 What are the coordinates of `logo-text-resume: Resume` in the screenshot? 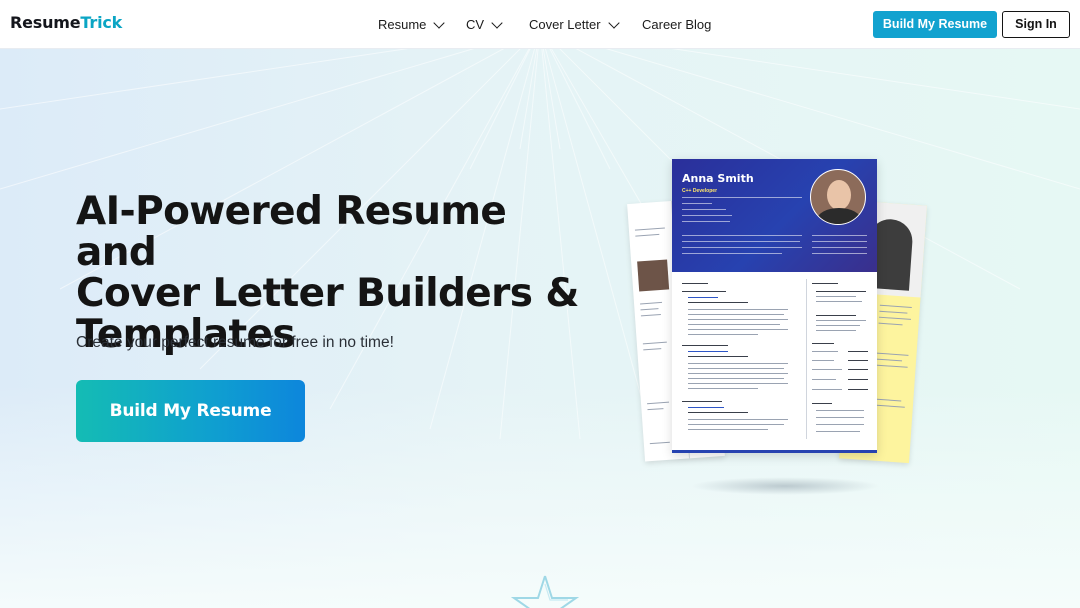 It's located at (45, 22).